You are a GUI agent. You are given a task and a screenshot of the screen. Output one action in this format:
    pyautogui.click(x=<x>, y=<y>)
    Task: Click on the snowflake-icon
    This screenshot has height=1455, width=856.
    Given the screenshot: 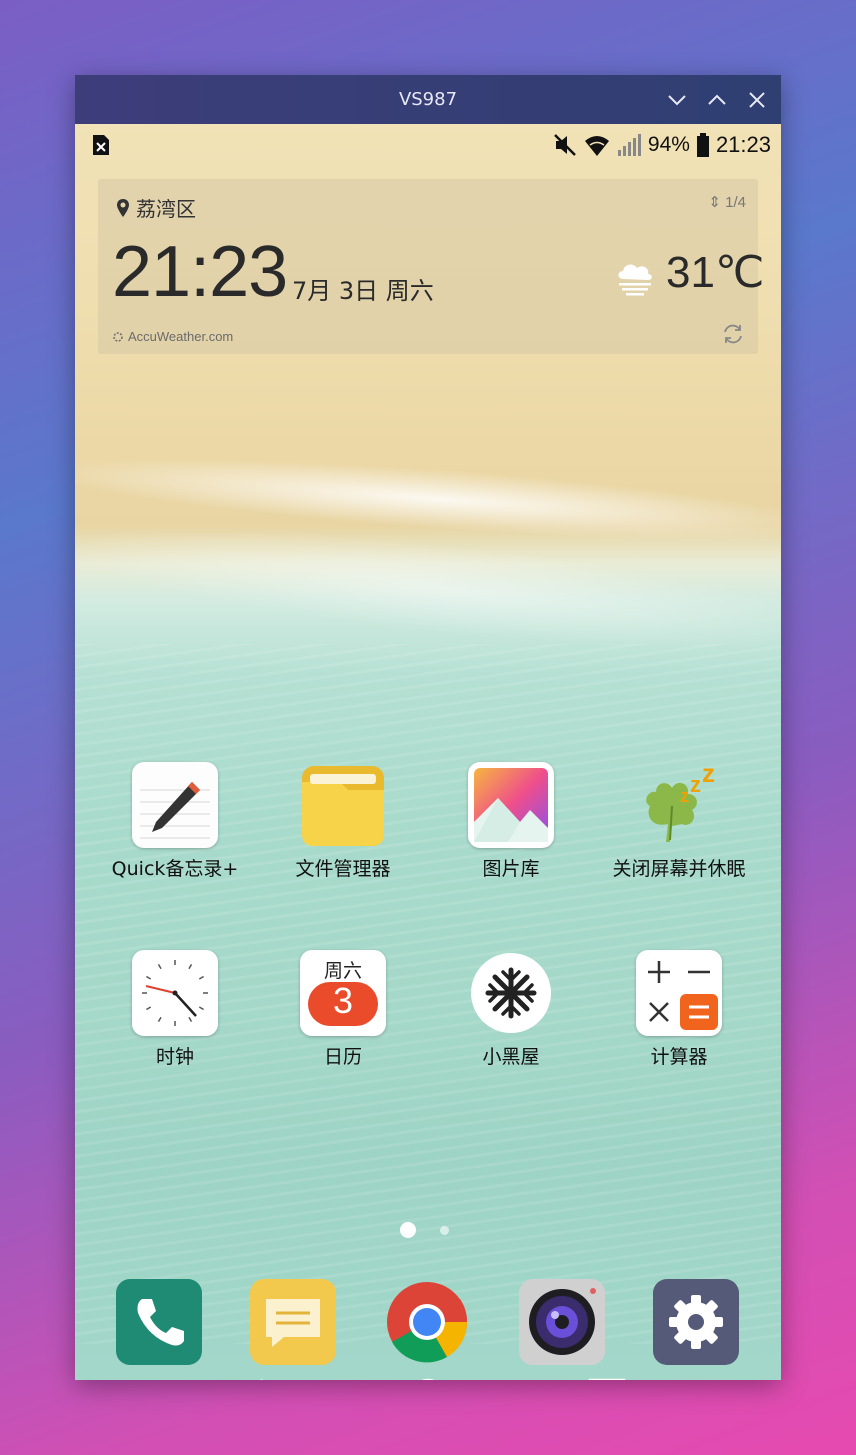 What is the action you would take?
    pyautogui.click(x=511, y=993)
    